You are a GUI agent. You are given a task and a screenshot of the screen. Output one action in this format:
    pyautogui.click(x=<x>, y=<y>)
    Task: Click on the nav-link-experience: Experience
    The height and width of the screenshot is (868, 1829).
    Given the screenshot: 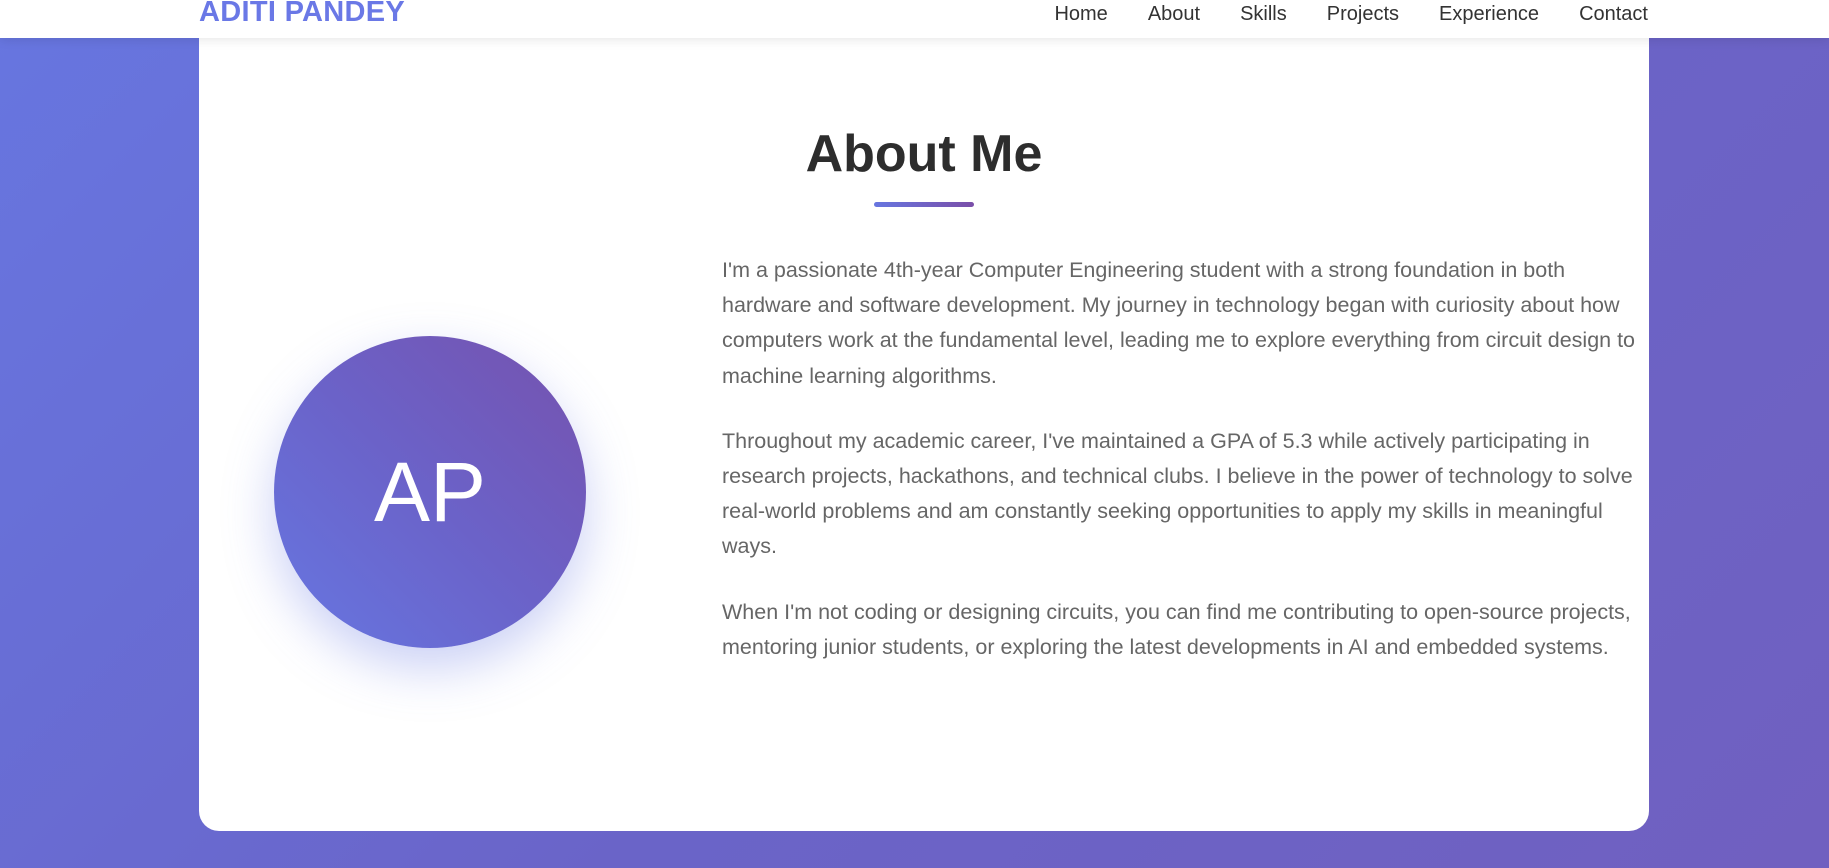 What is the action you would take?
    pyautogui.click(x=1489, y=14)
    